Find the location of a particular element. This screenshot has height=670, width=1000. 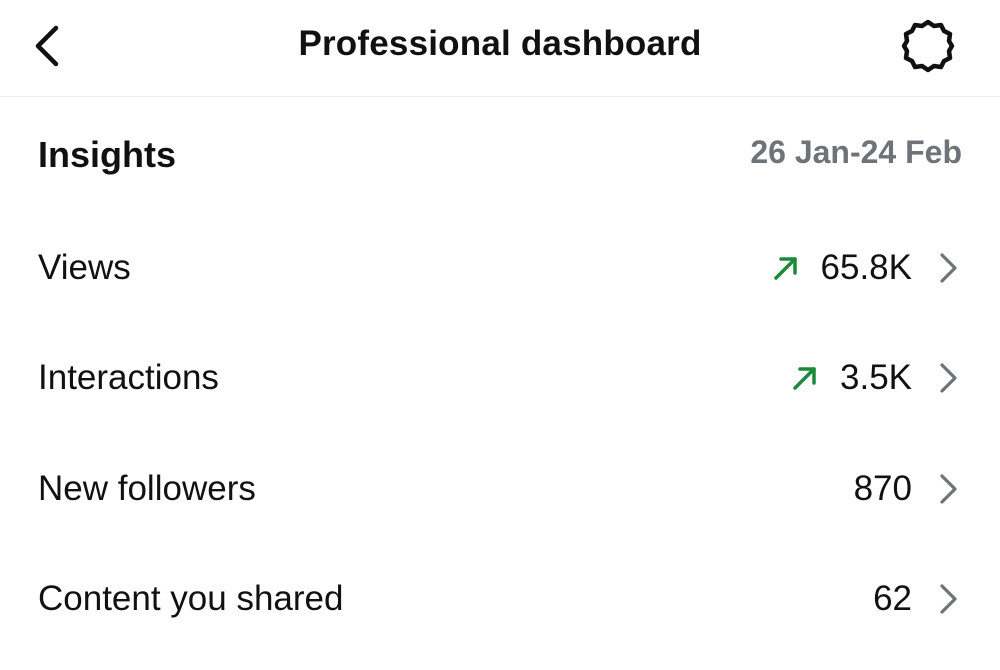

settings-button is located at coordinates (928, 46).